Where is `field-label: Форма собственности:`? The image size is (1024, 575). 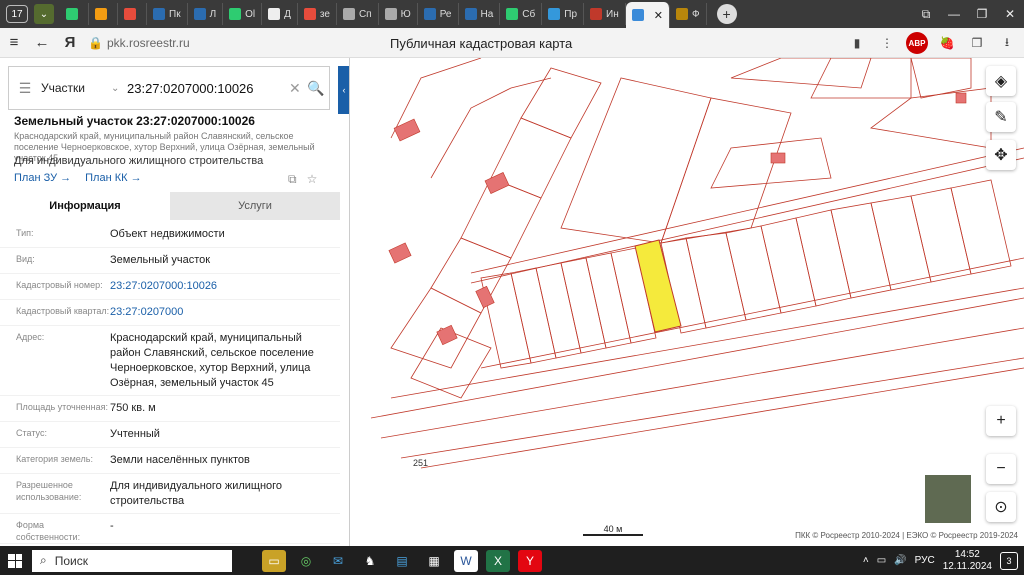
field-label: Форма собственности: is located at coordinates (48, 531).